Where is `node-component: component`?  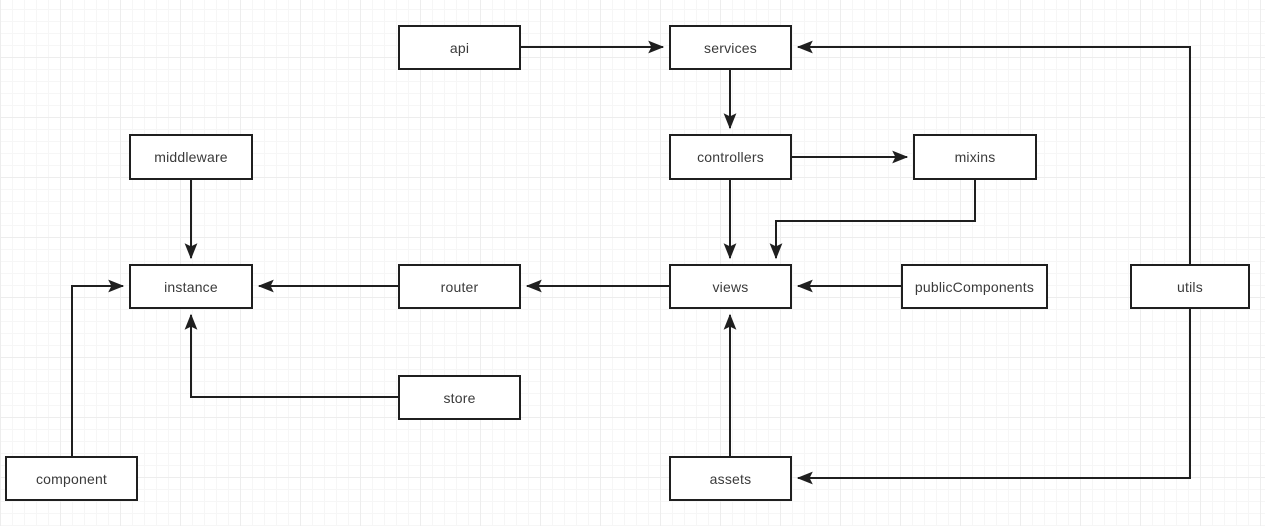 node-component: component is located at coordinates (71, 478).